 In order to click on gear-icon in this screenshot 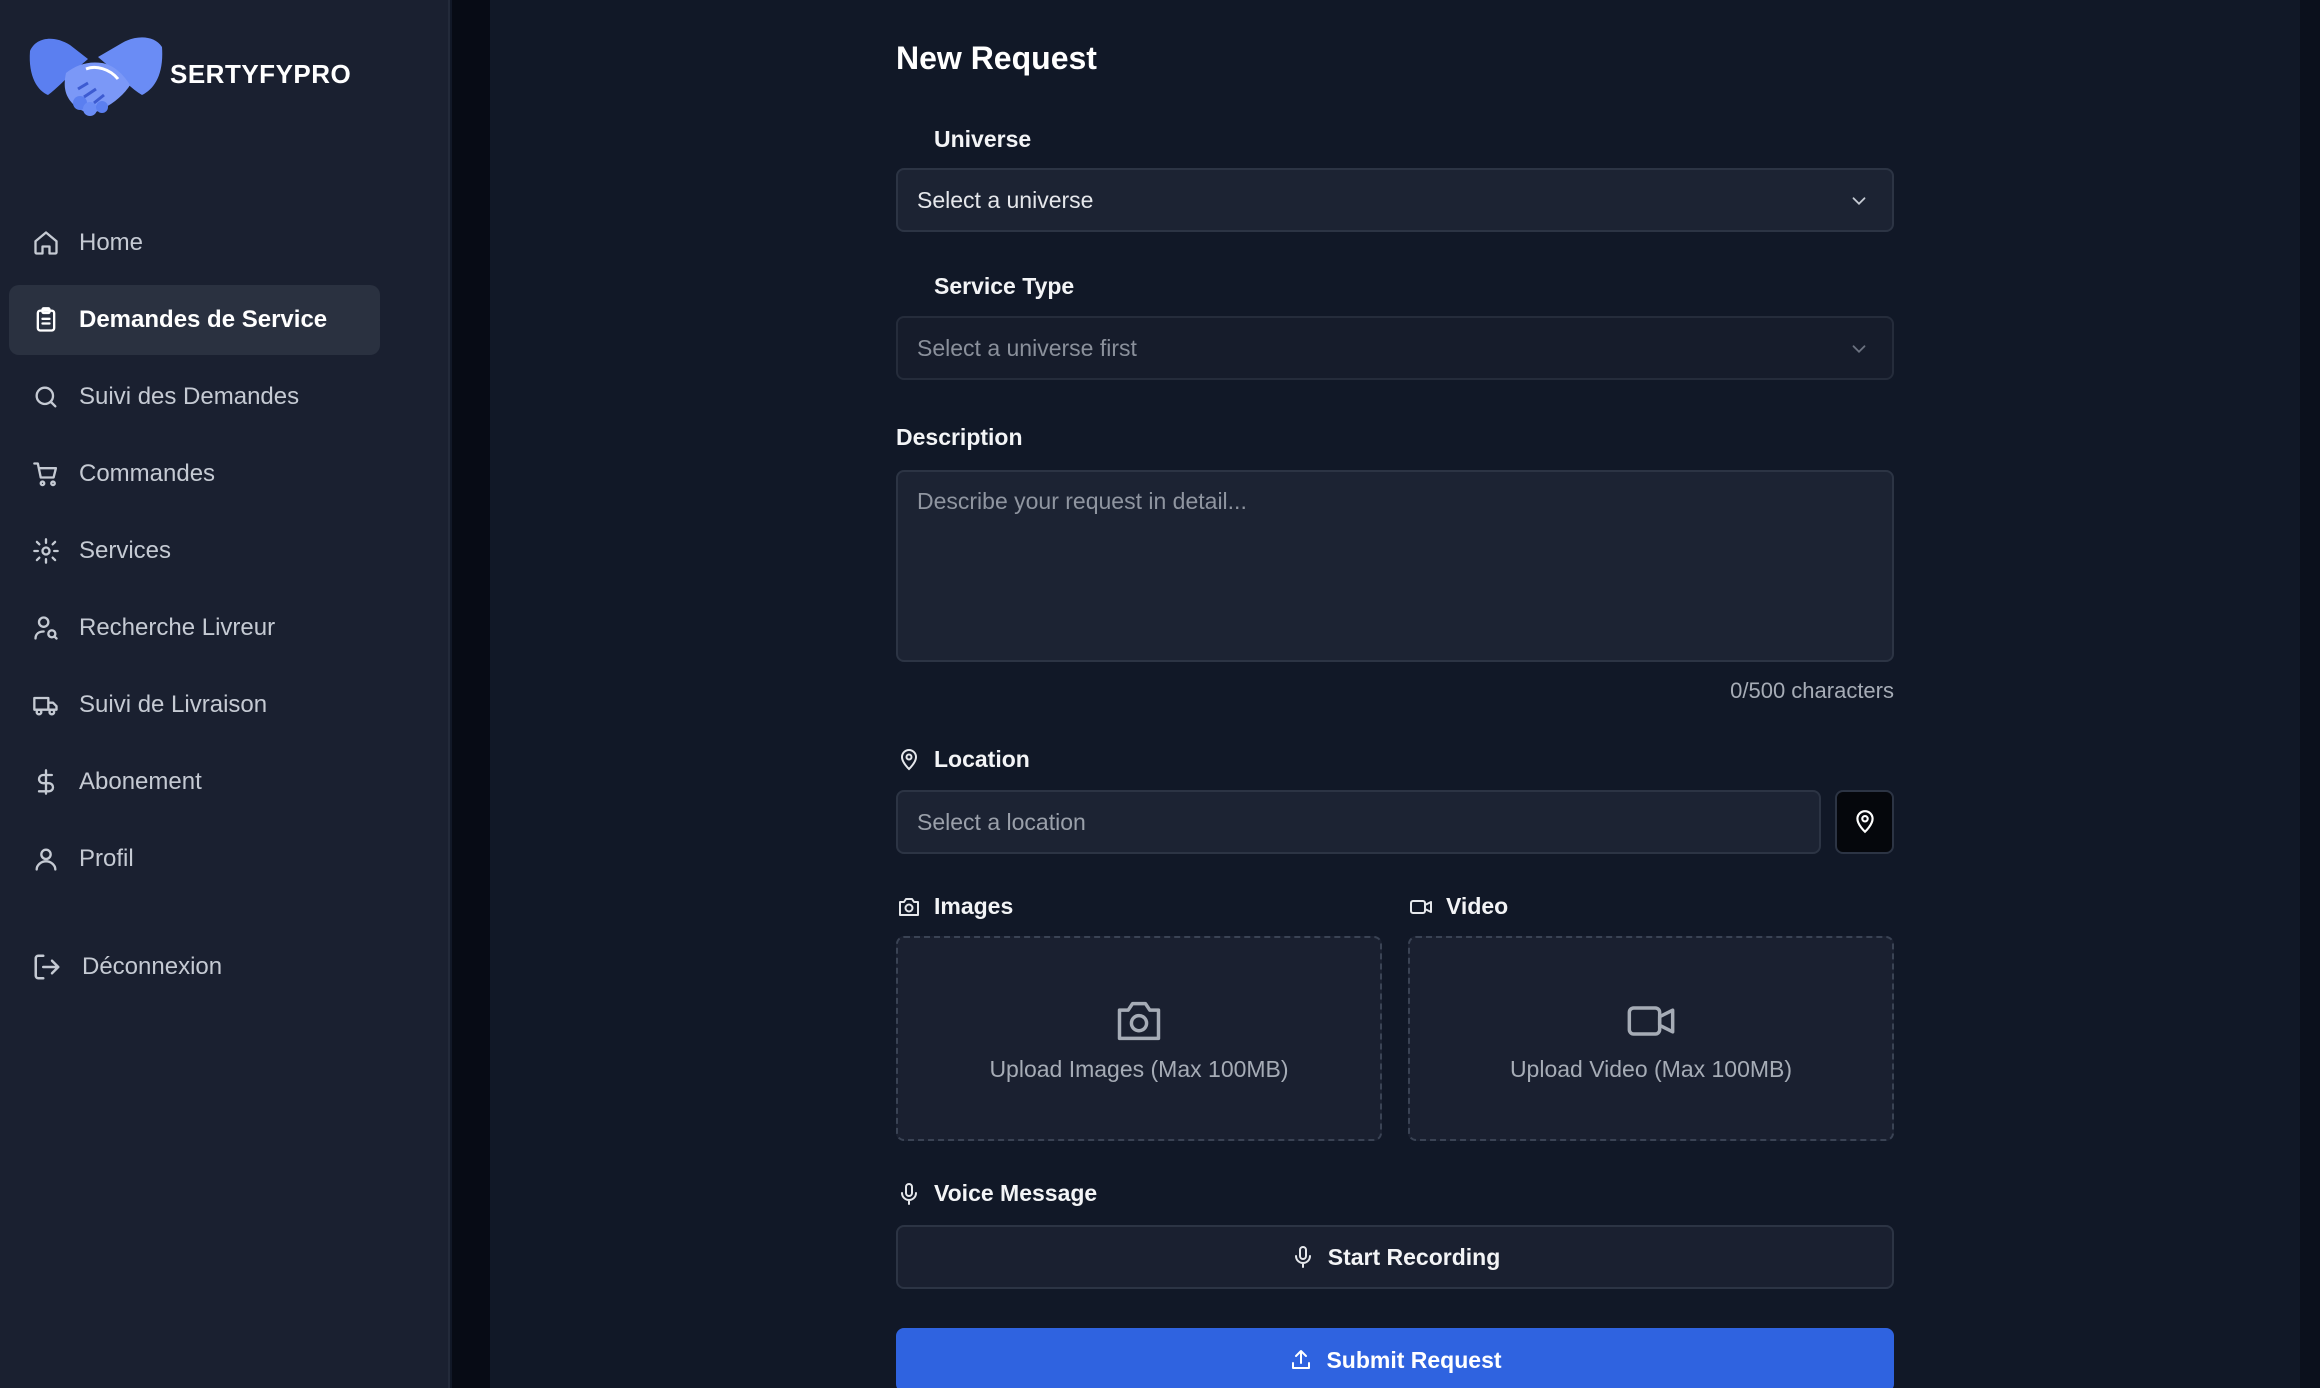, I will do `click(46, 551)`.